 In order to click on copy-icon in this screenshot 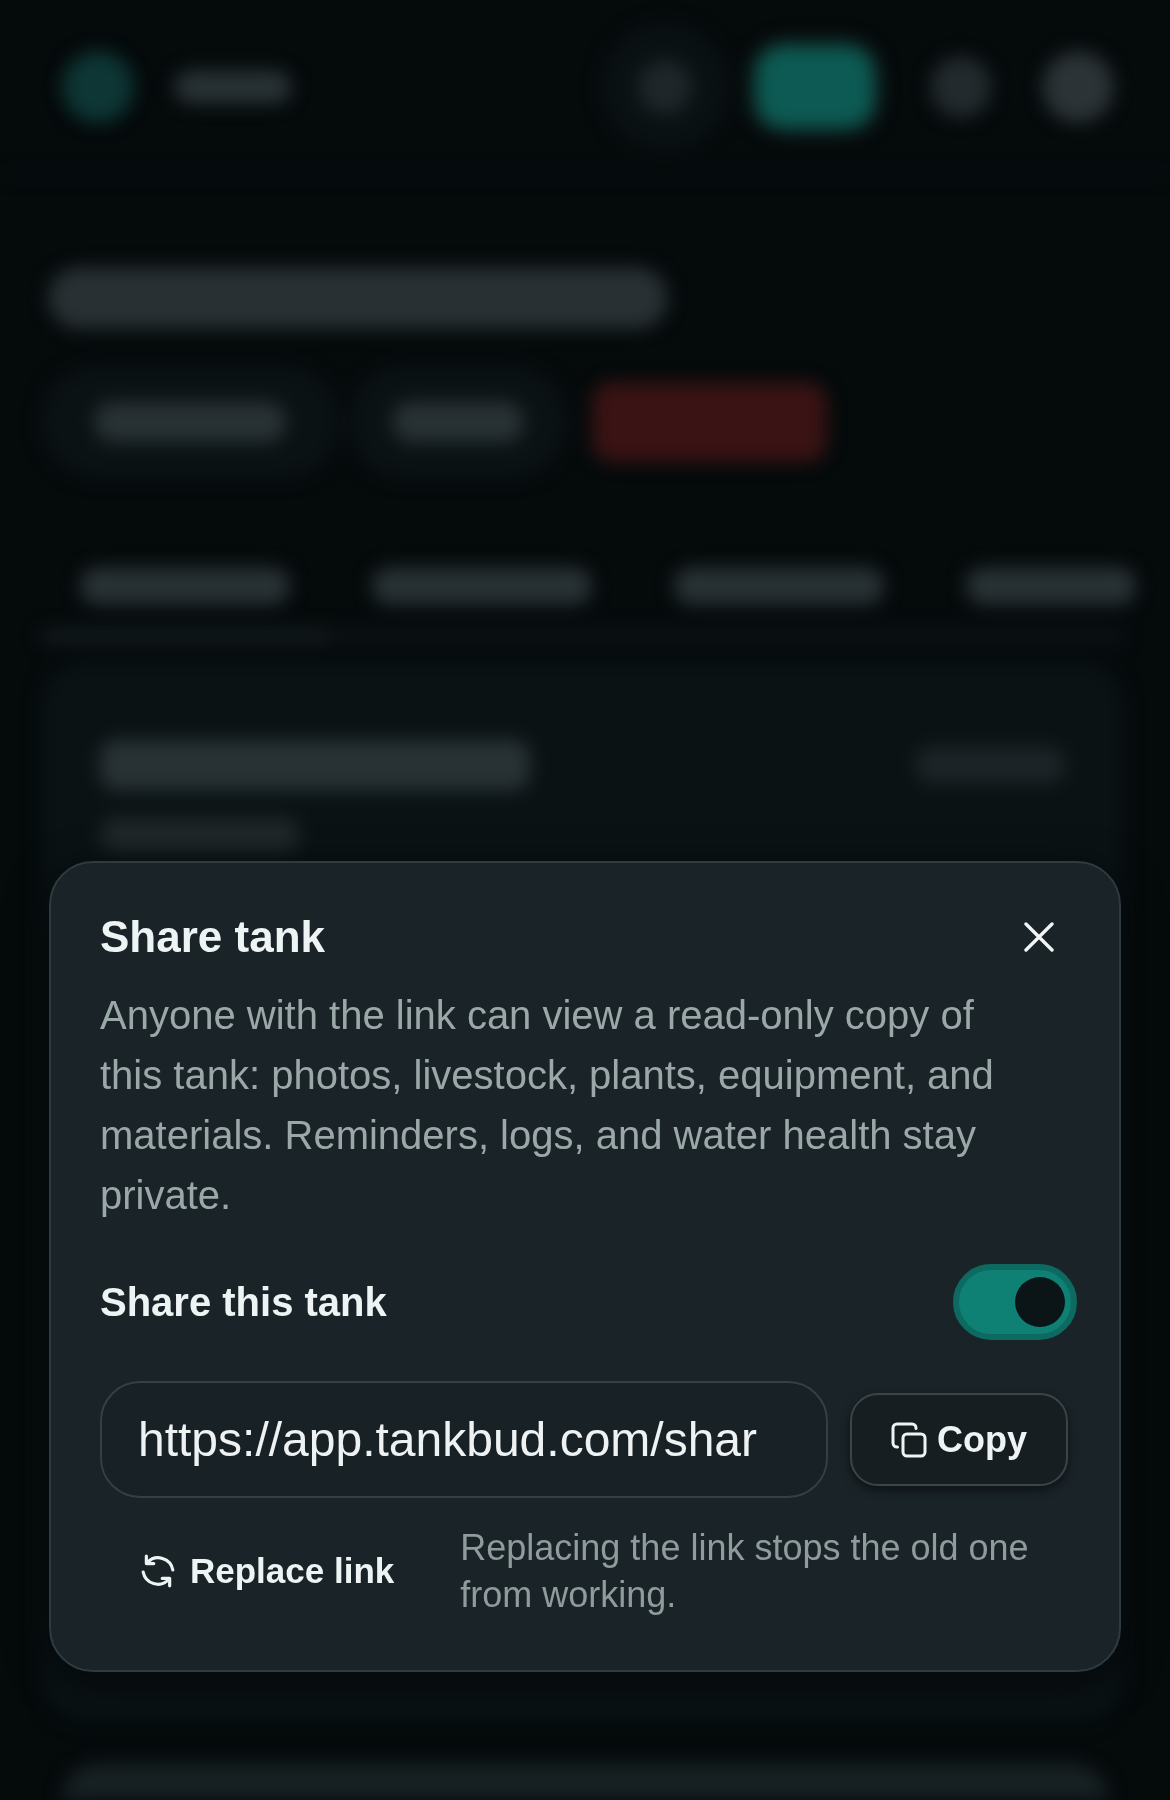, I will do `click(909, 1439)`.